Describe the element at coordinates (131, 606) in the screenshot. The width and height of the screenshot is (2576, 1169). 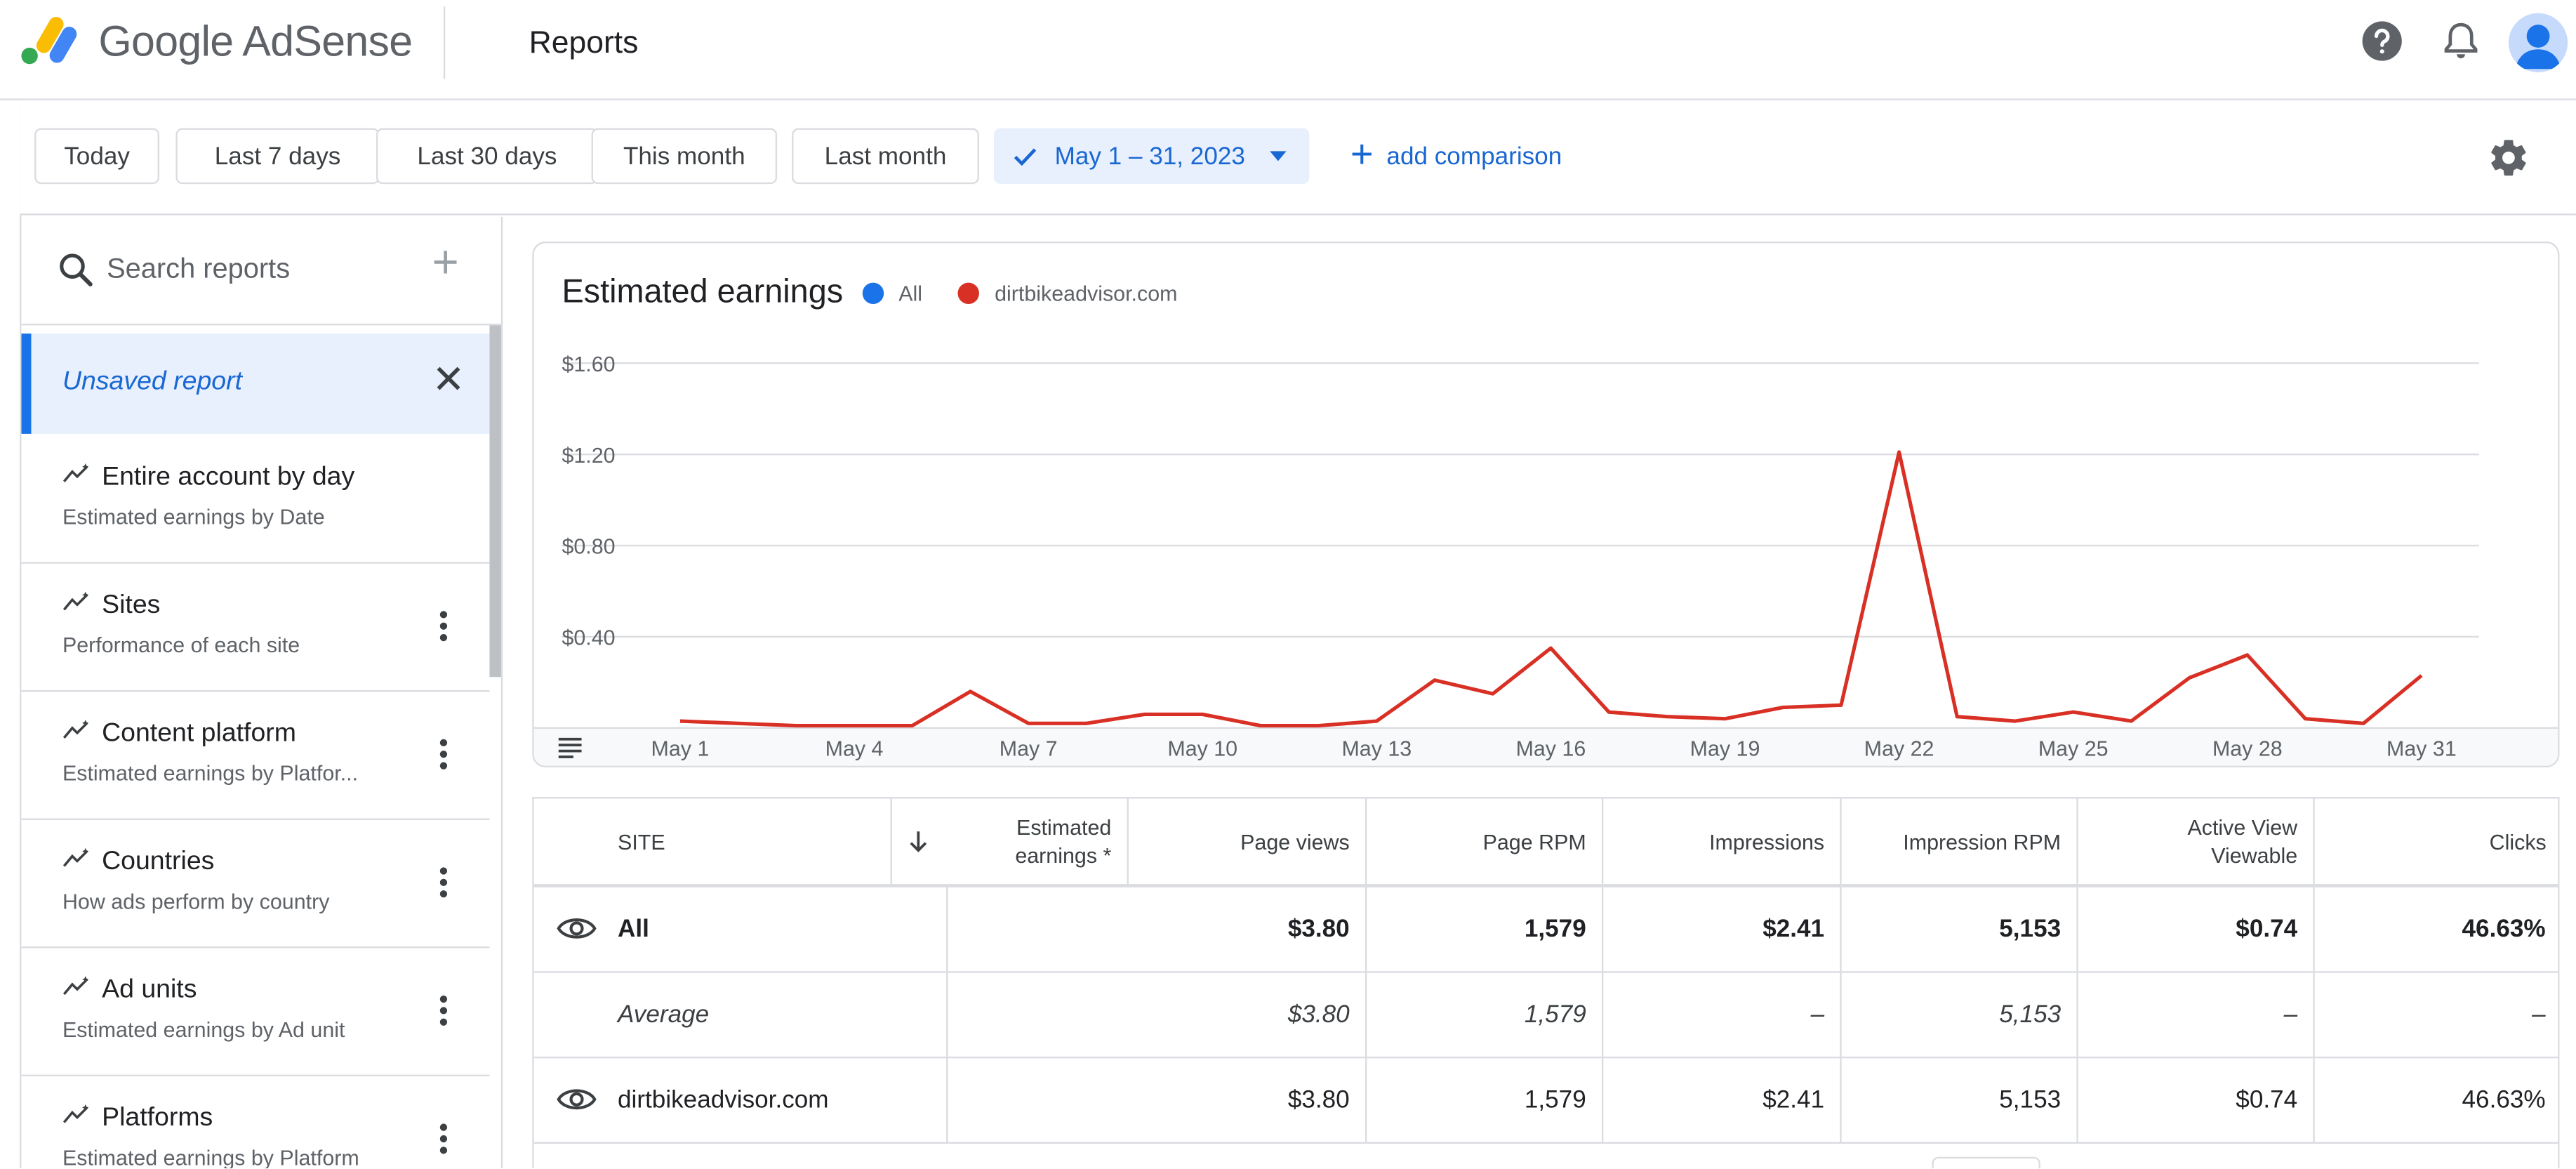
I see `report-item-title: Sites` at that location.